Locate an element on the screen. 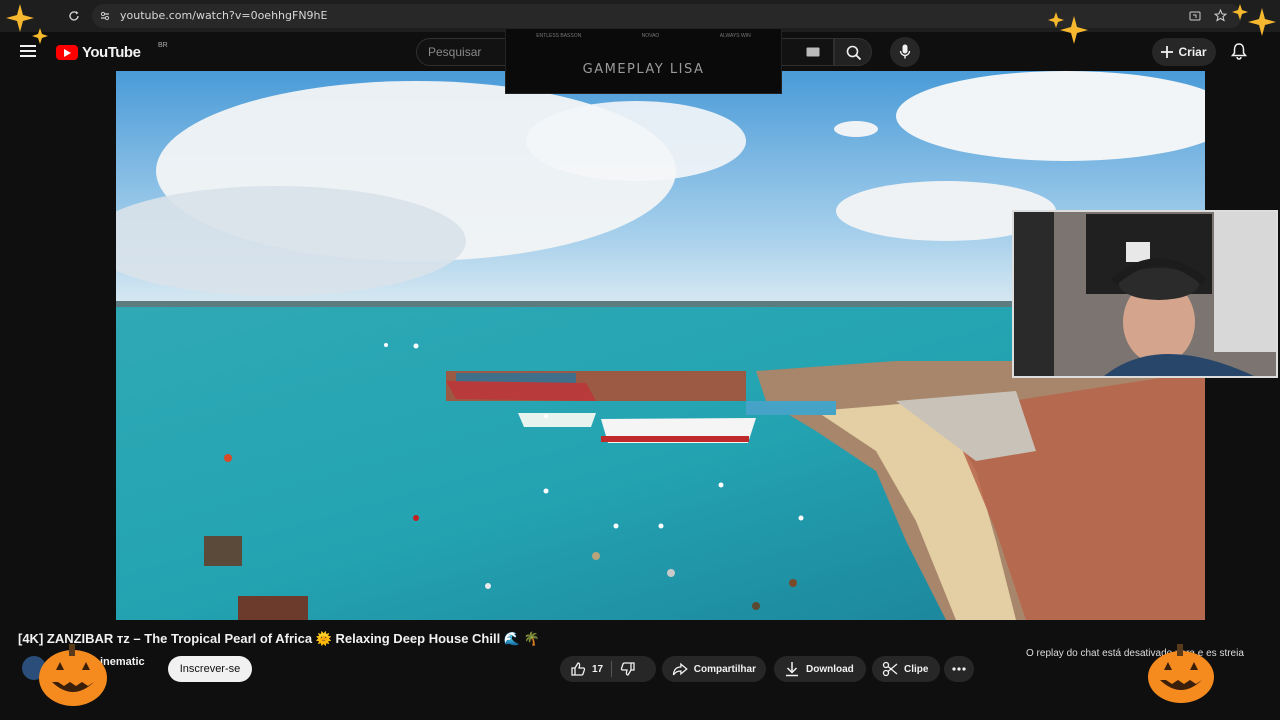 The width and height of the screenshot is (1280, 720). subscribe-button: Inscrever-se is located at coordinates (210, 669).